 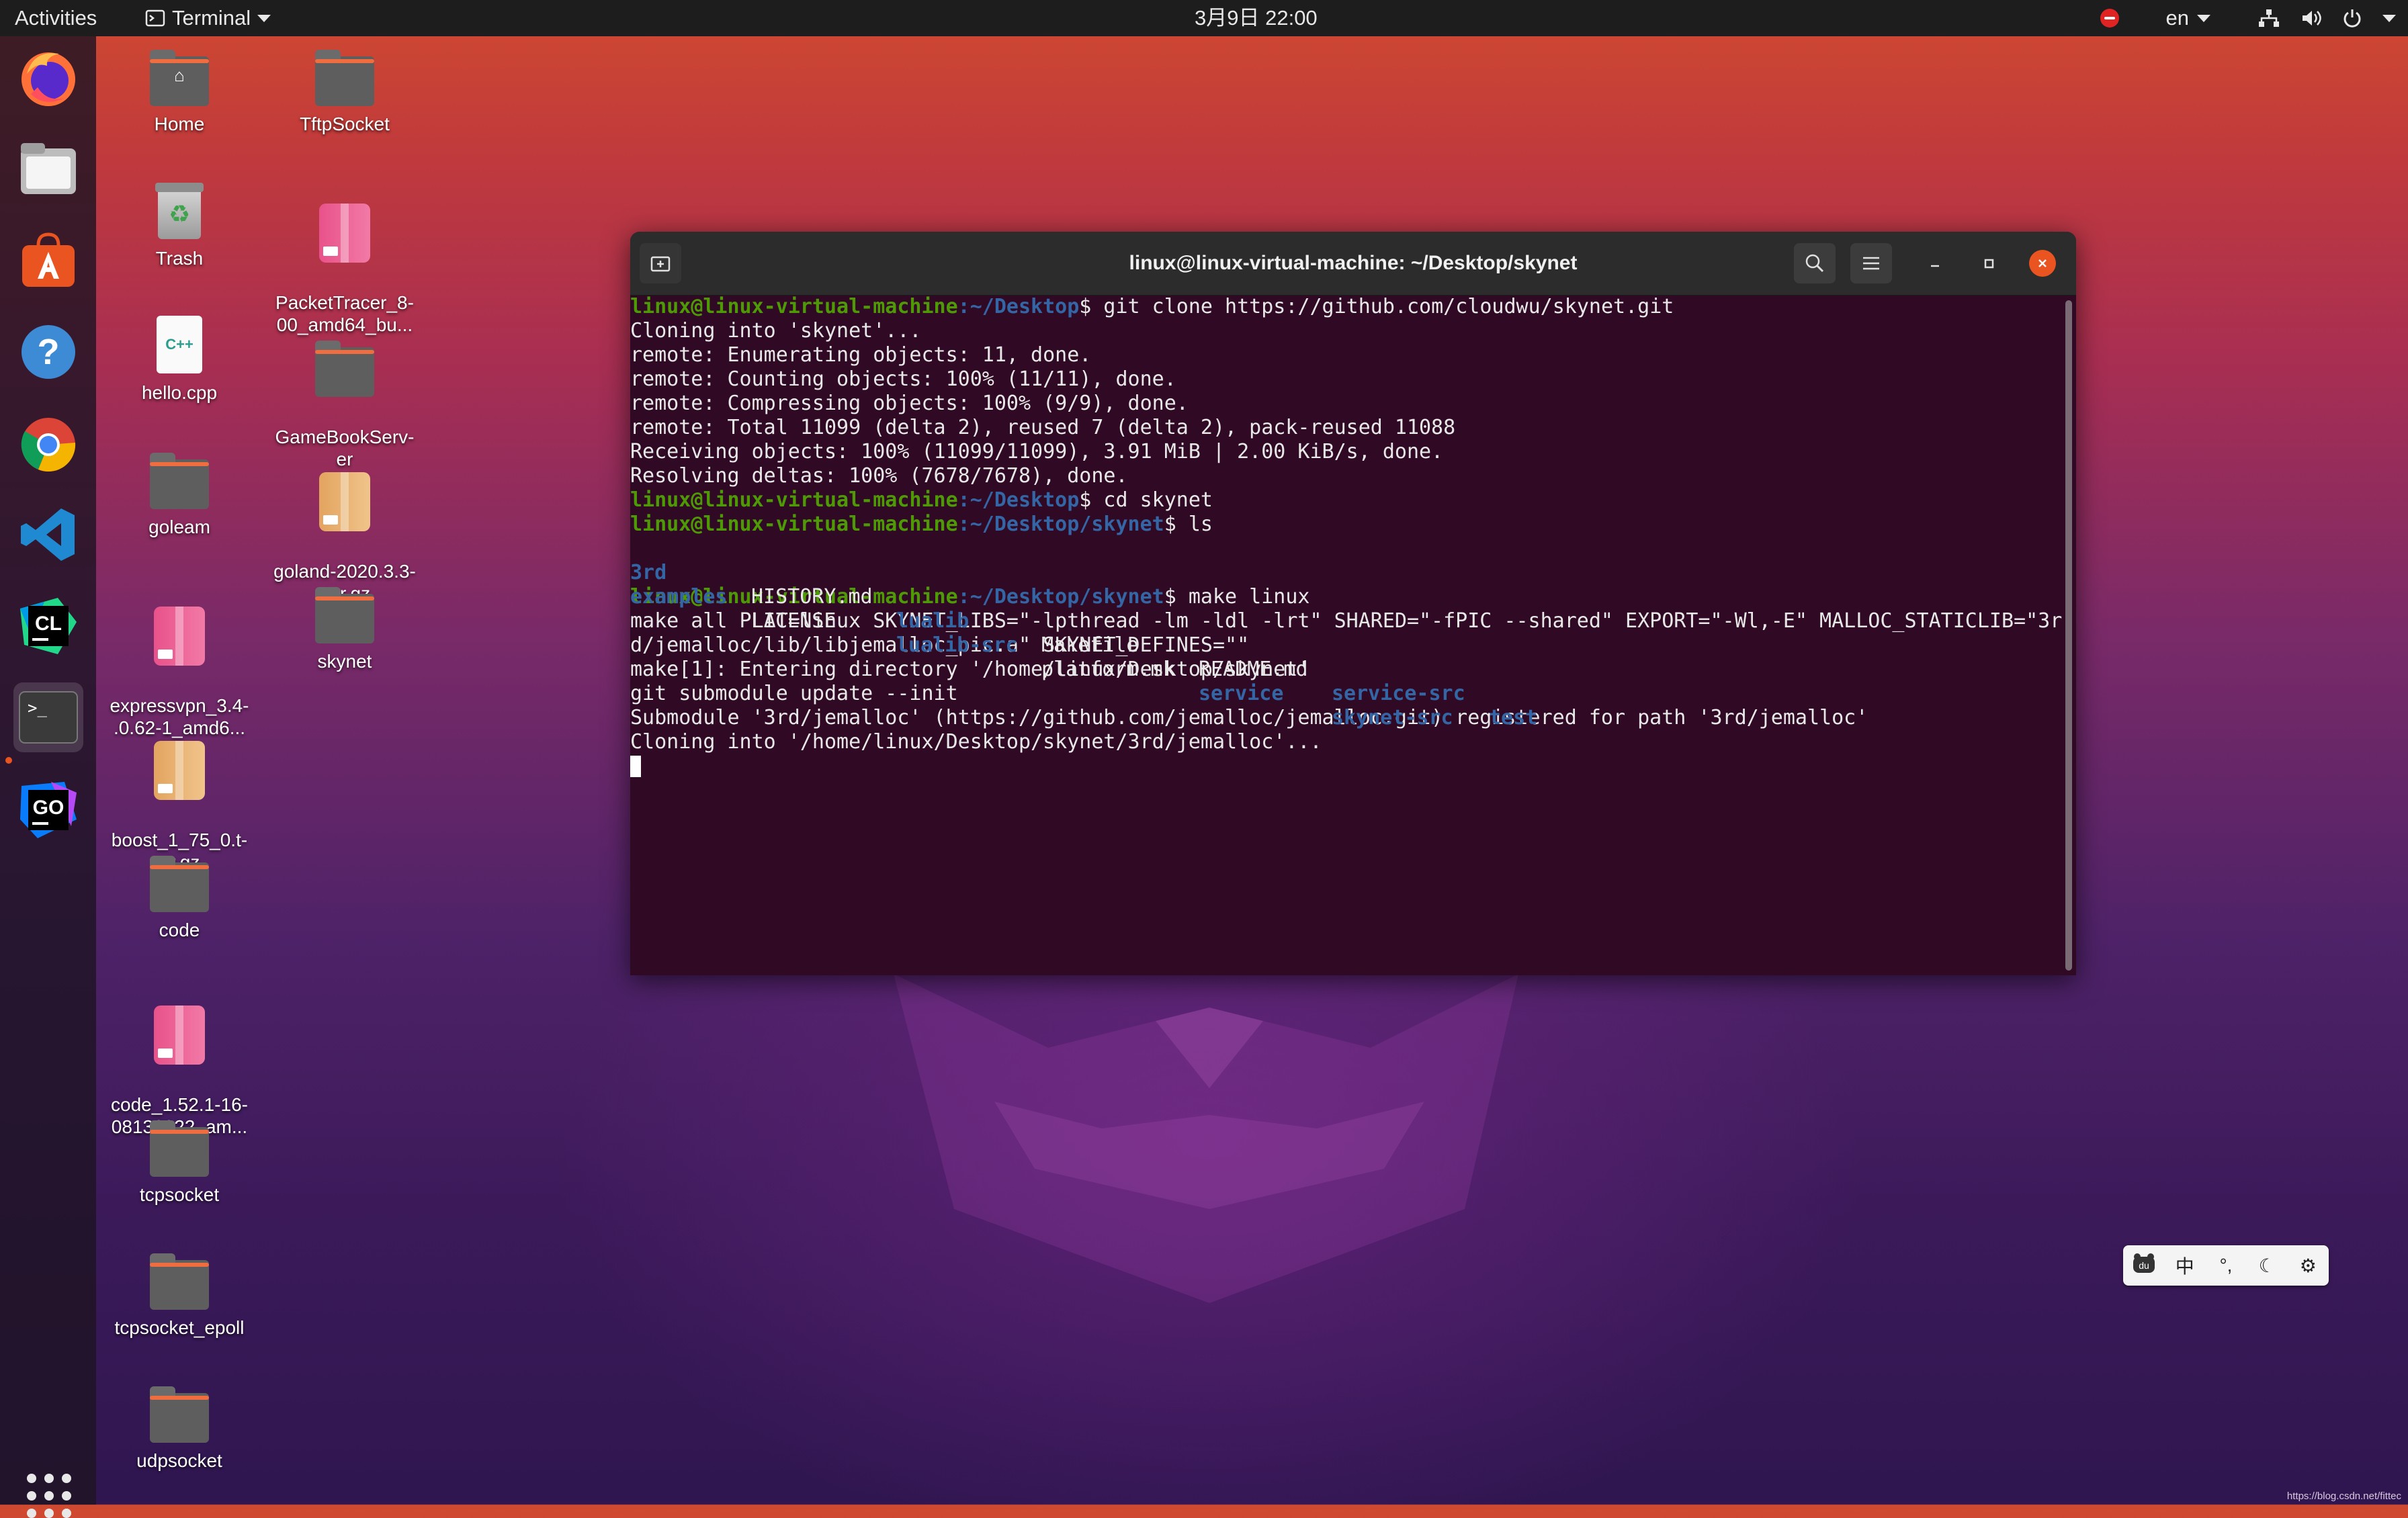 I want to click on clion-icon: CL, so click(x=48, y=626).